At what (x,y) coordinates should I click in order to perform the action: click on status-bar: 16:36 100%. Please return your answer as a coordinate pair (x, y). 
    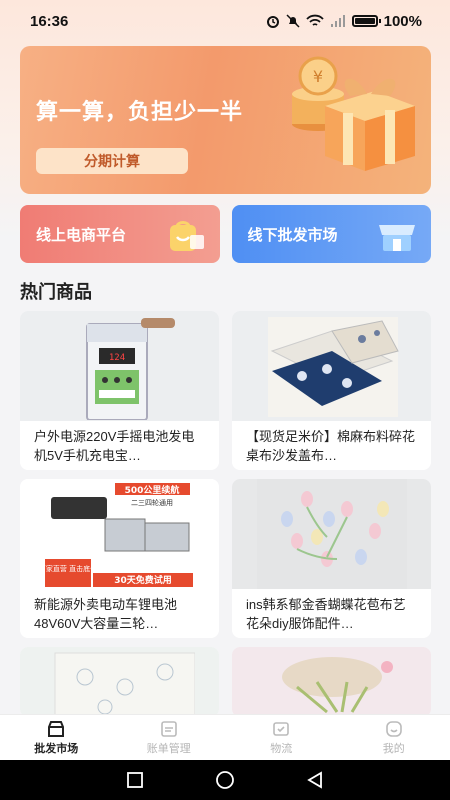
    Looking at the image, I should click on (225, 21).